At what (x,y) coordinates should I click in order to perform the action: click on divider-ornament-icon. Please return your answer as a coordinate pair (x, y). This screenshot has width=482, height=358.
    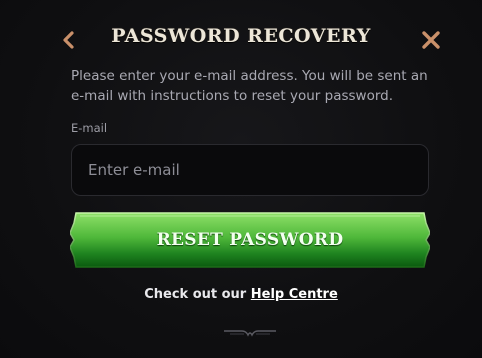
    Looking at the image, I should click on (250, 333).